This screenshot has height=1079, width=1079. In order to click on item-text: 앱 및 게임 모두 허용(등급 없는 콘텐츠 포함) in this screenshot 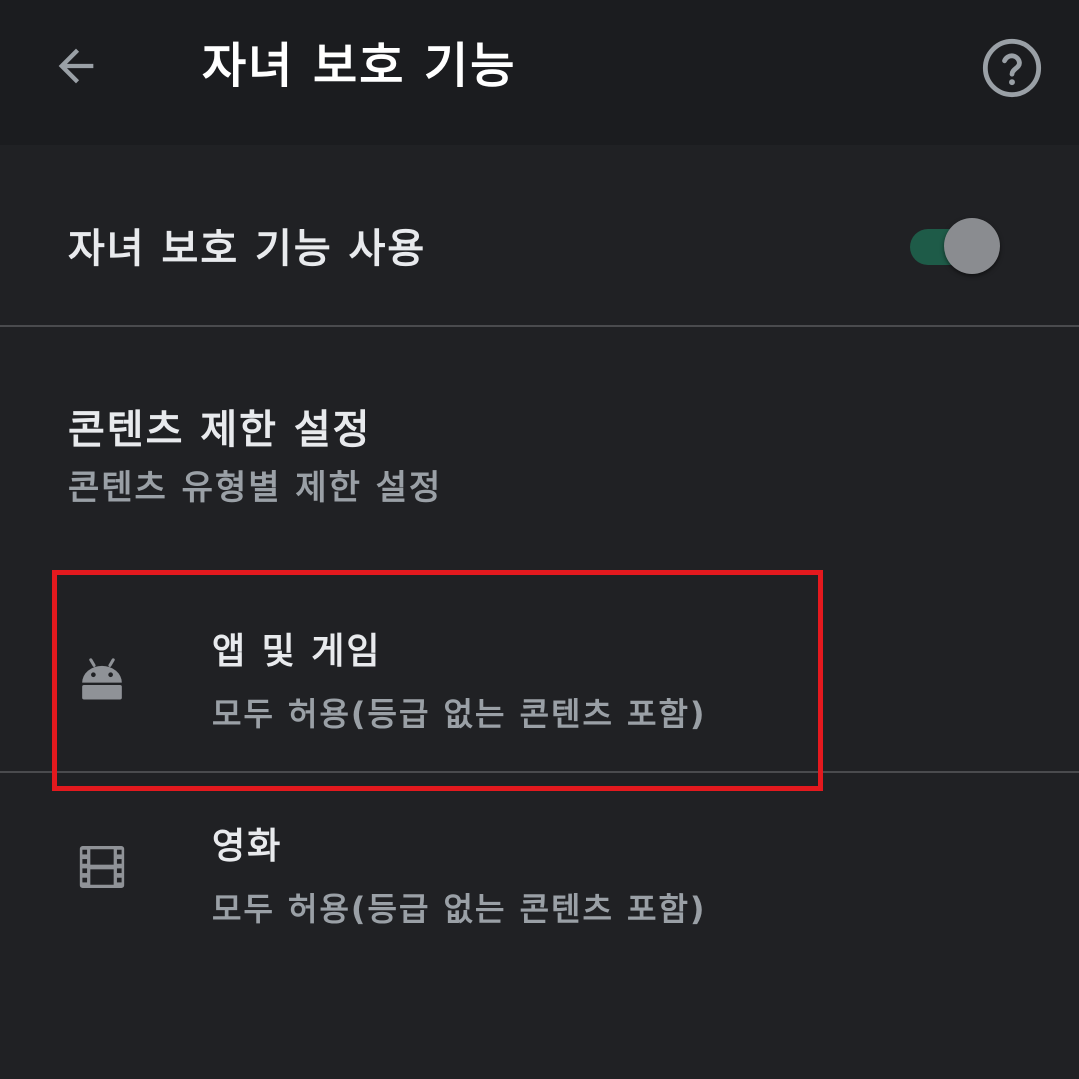, I will do `click(459, 683)`.